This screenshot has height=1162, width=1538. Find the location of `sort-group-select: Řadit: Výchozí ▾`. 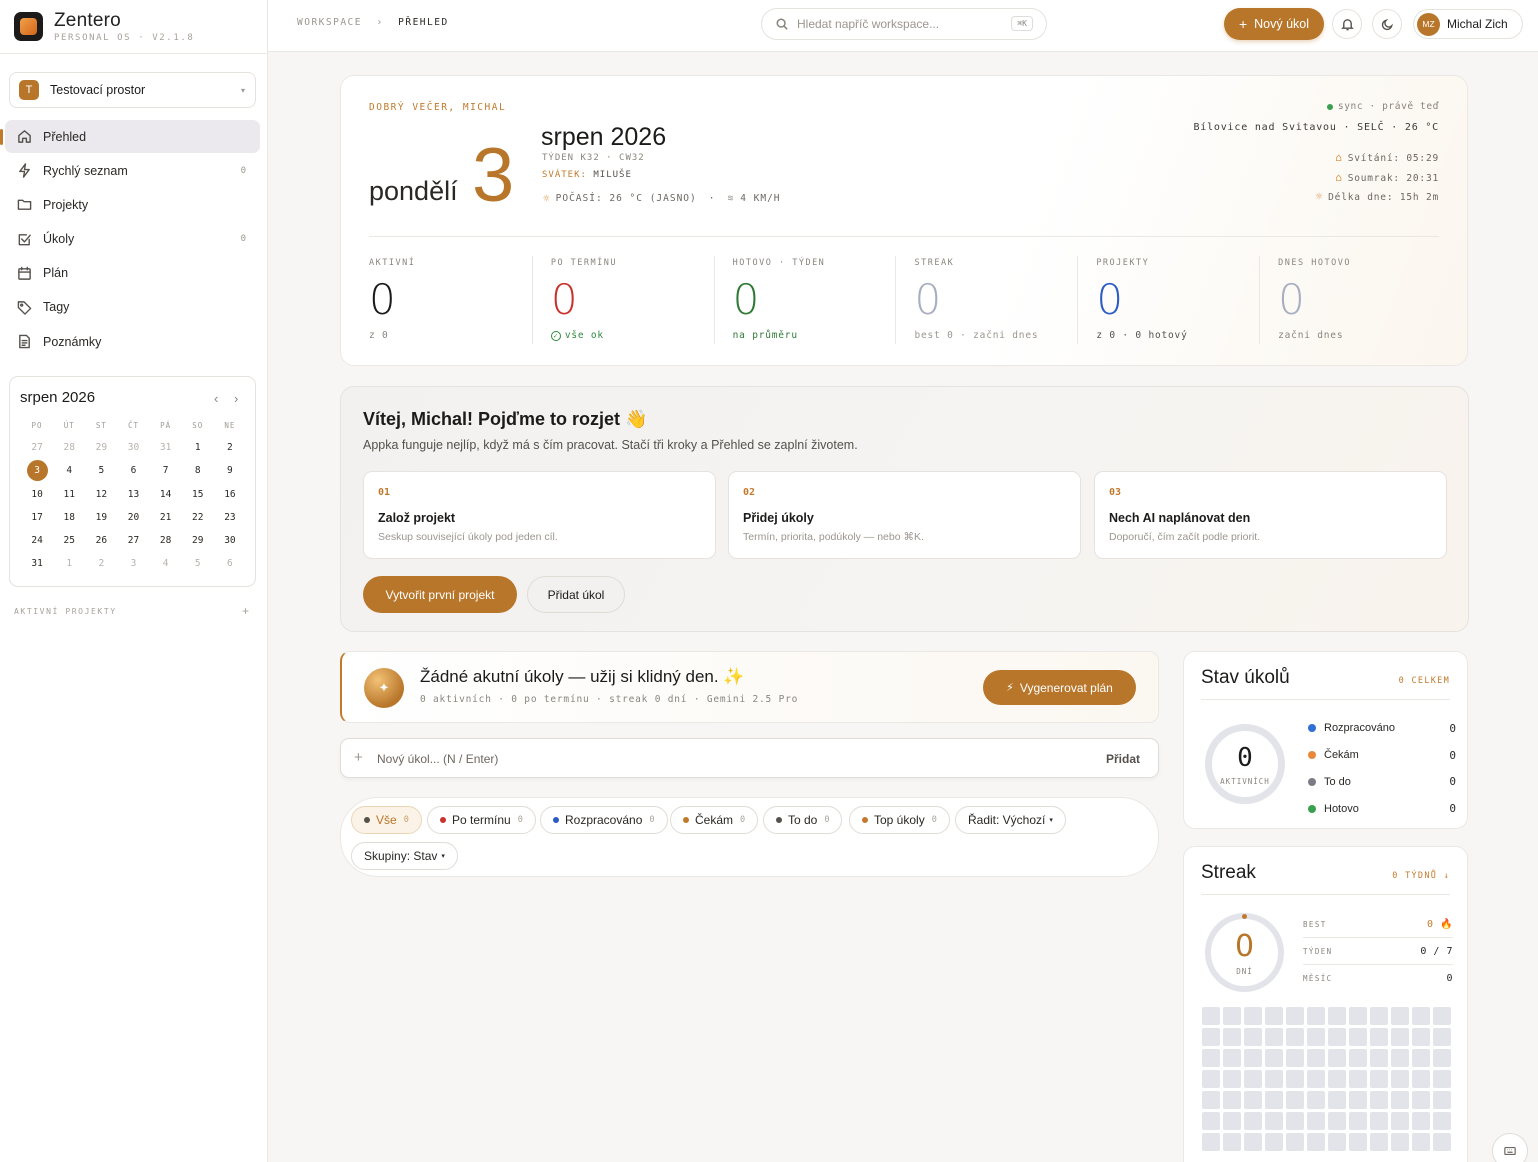

sort-group-select: Řadit: Výchozí ▾ is located at coordinates (1010, 820).